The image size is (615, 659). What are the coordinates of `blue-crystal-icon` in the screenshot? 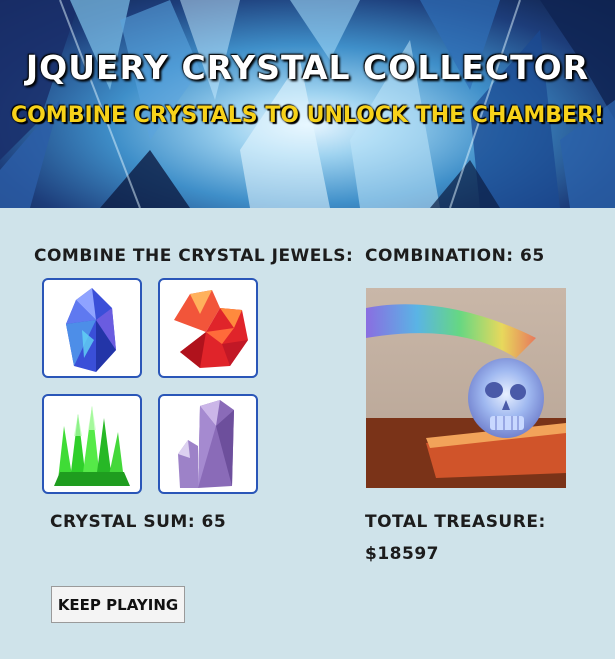 It's located at (91, 330).